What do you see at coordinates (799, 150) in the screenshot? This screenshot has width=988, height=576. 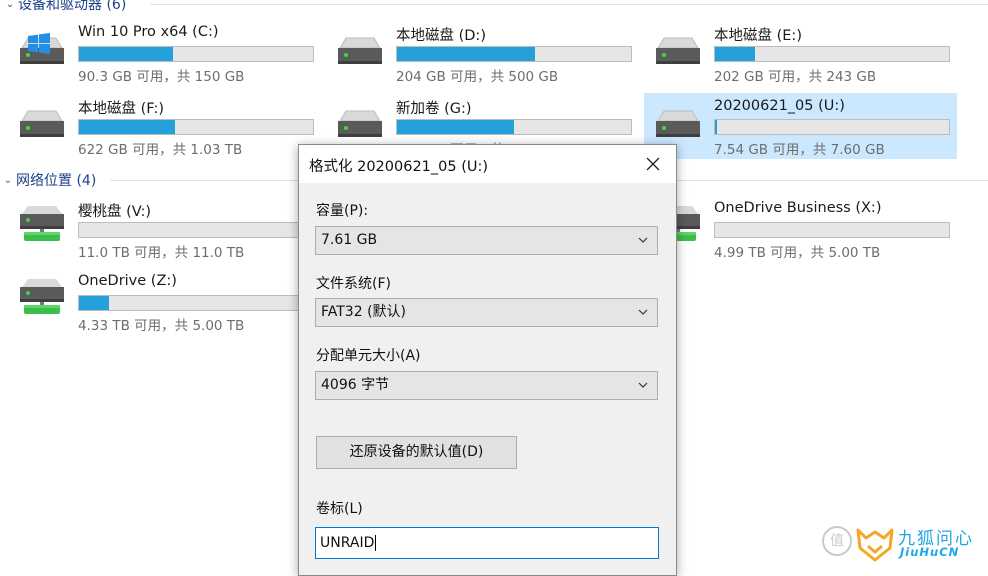 I see `drive-free-space: 7.54 GB 可用，共 7.60 GB` at bounding box center [799, 150].